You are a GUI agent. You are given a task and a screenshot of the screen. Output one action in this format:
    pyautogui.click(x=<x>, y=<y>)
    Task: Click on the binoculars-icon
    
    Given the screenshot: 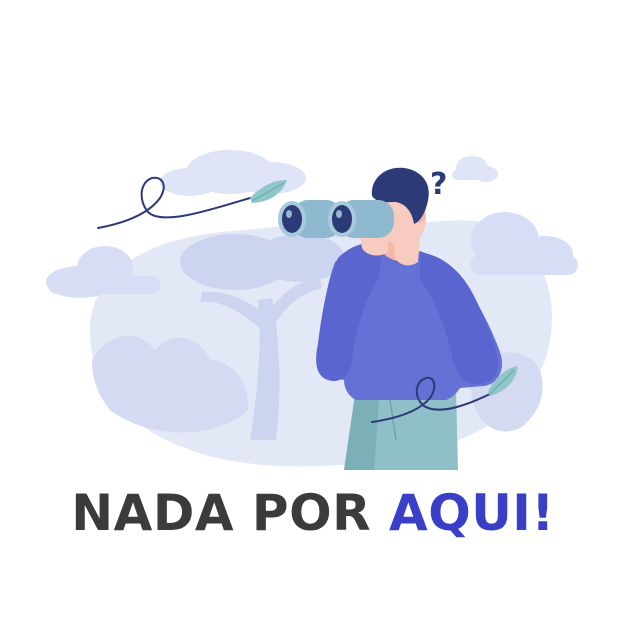 What is the action you would take?
    pyautogui.click(x=336, y=219)
    